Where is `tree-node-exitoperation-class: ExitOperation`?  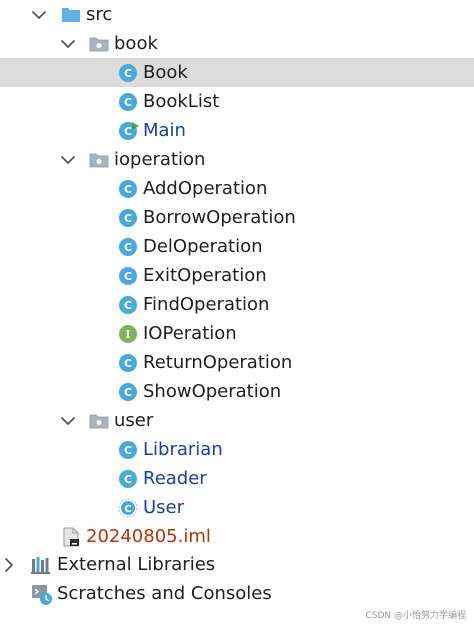 tree-node-exitoperation-class: ExitOperation is located at coordinates (237, 275).